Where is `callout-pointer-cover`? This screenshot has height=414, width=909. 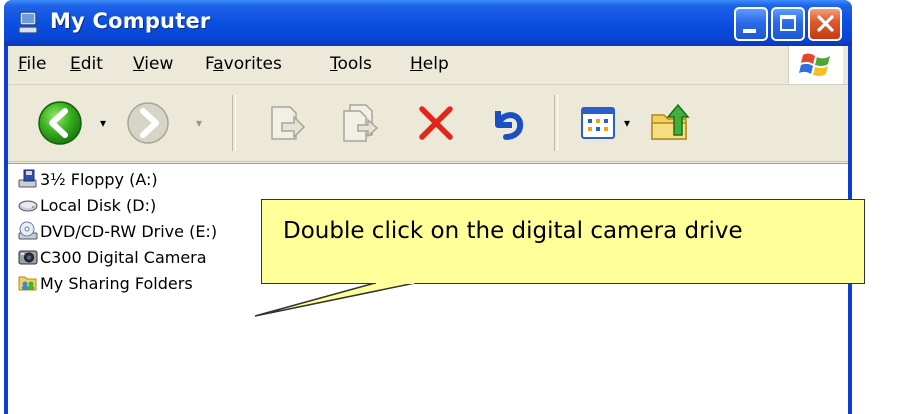 callout-pointer-cover is located at coordinates (395, 282).